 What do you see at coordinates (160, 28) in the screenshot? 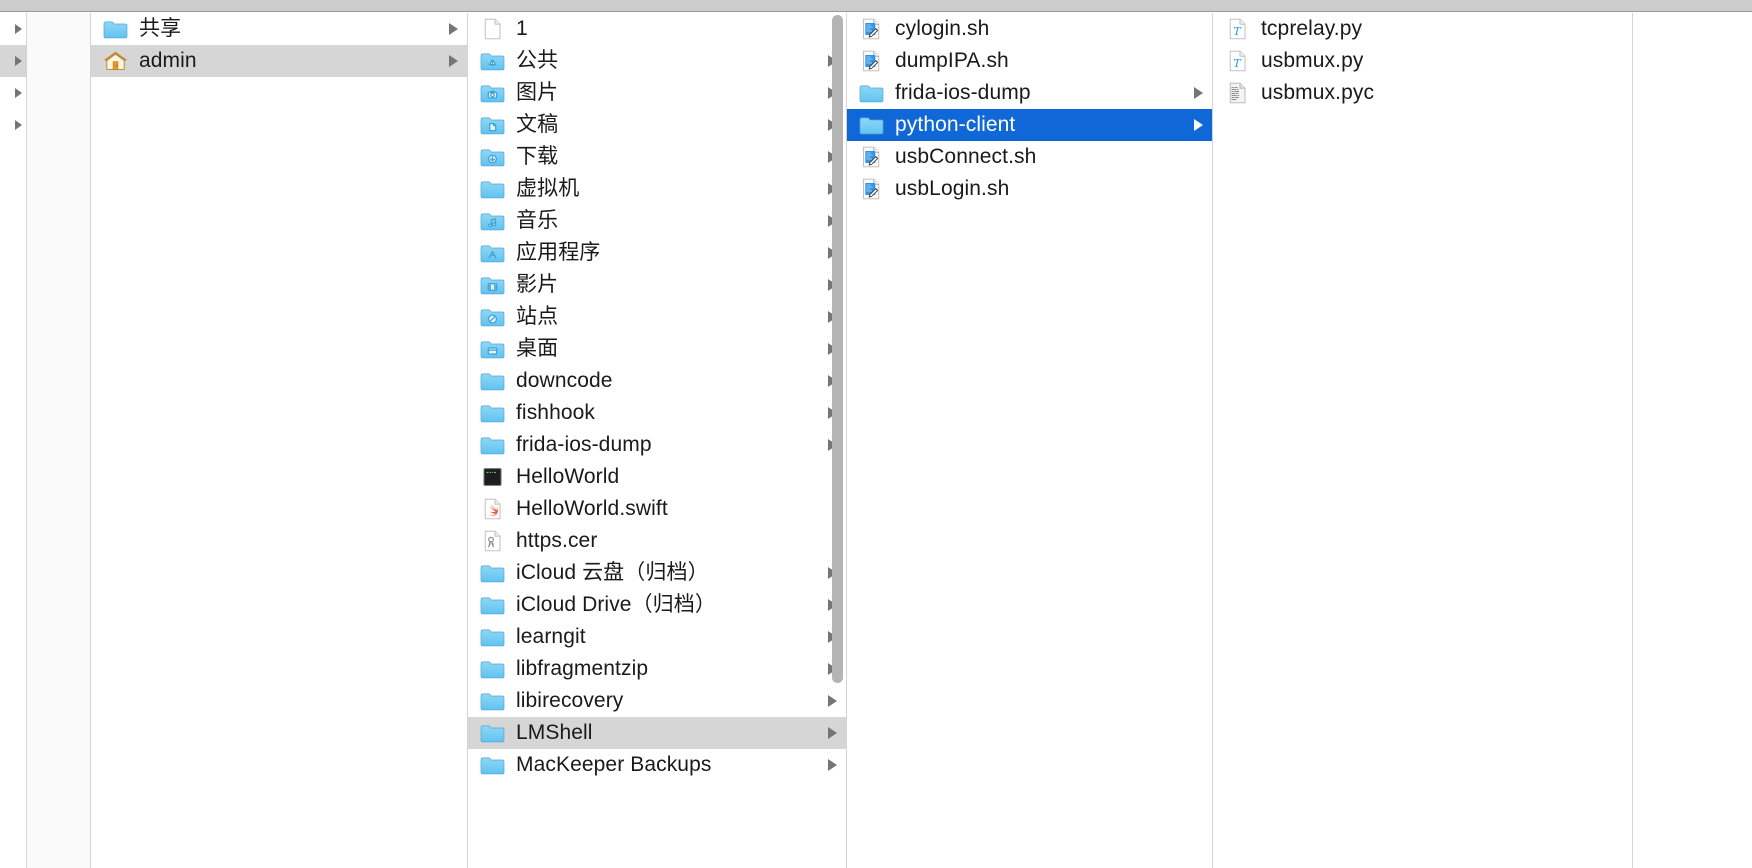
I see `file-name-label: 共享` at bounding box center [160, 28].